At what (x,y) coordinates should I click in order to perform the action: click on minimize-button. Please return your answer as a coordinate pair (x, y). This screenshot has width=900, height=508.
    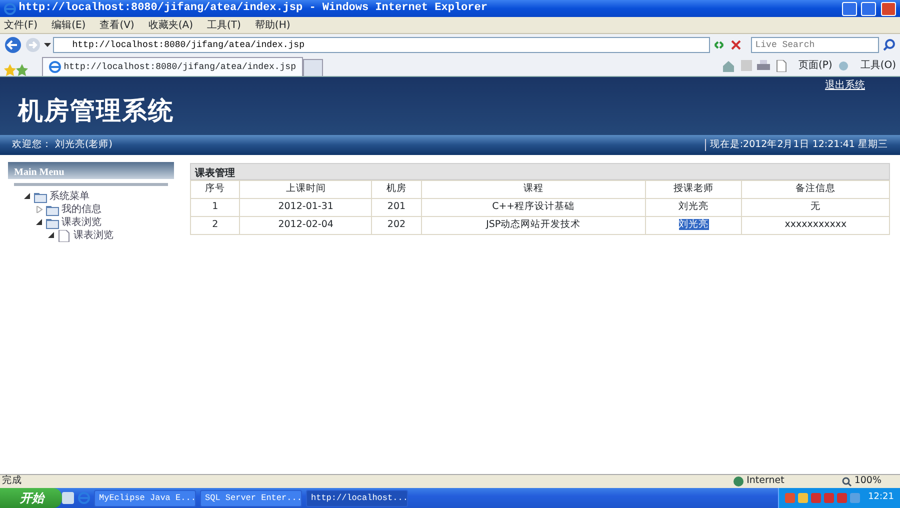
    Looking at the image, I should click on (849, 9).